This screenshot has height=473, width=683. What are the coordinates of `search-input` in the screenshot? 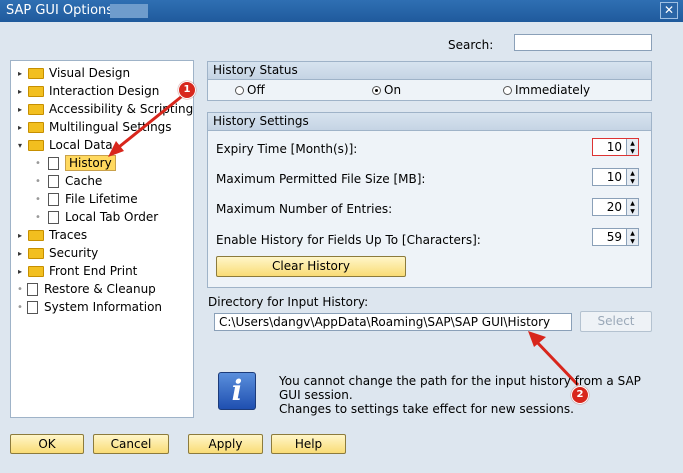 It's located at (583, 42).